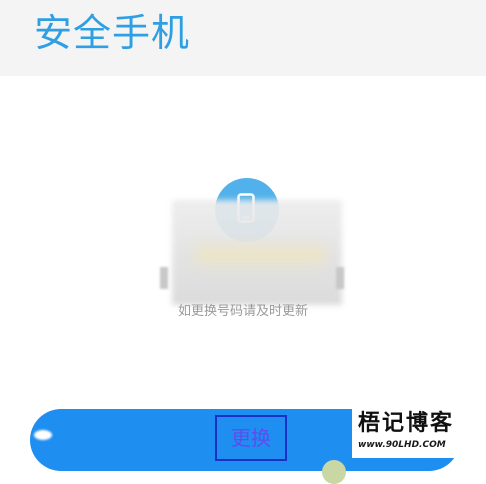 The height and width of the screenshot is (484, 486). I want to click on button-glare, so click(43, 435).